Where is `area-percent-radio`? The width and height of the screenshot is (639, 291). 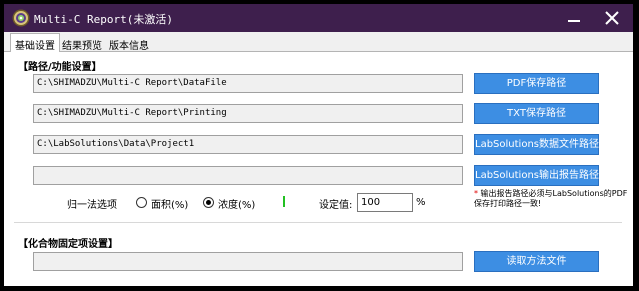 area-percent-radio is located at coordinates (141, 202).